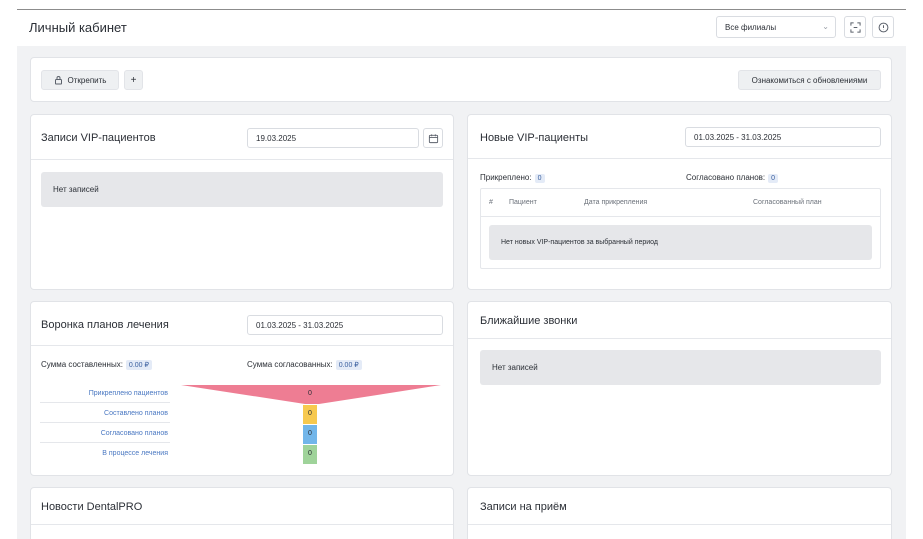  I want to click on updates-label: Ознакомиться с обновлениями, so click(809, 80).